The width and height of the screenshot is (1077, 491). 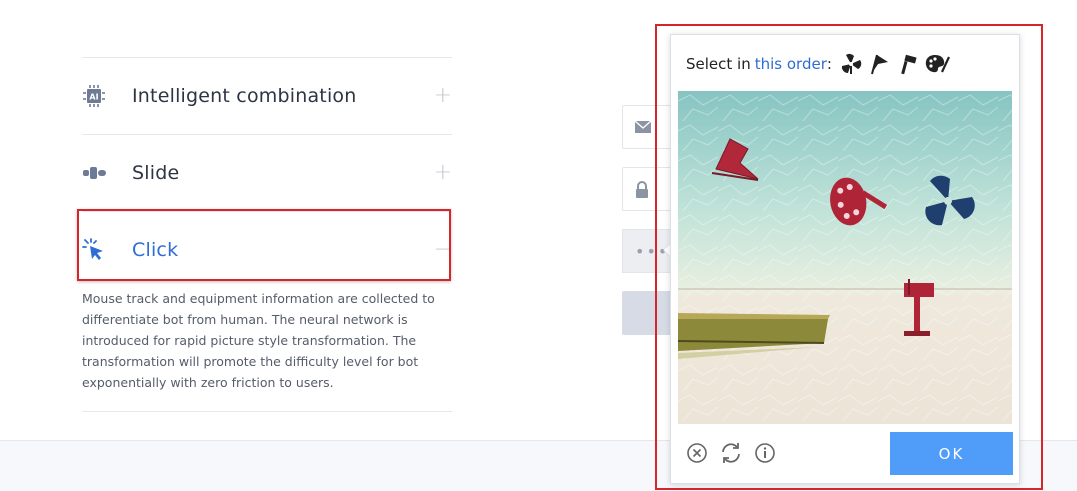 I want to click on ai-chip-icon: AI, so click(x=94, y=96).